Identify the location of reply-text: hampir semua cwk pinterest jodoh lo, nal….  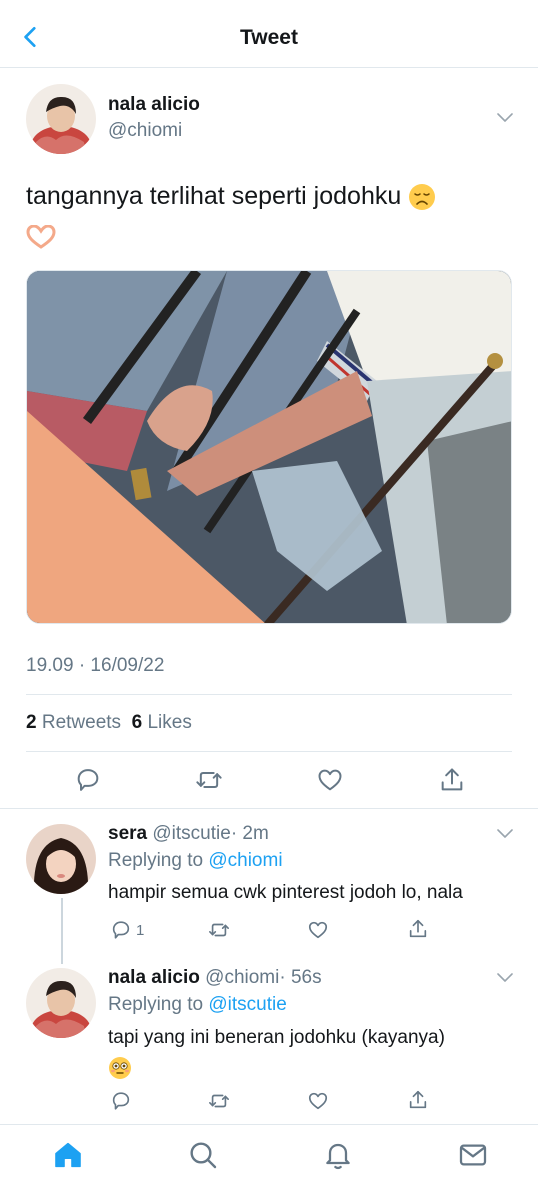
(285, 892).